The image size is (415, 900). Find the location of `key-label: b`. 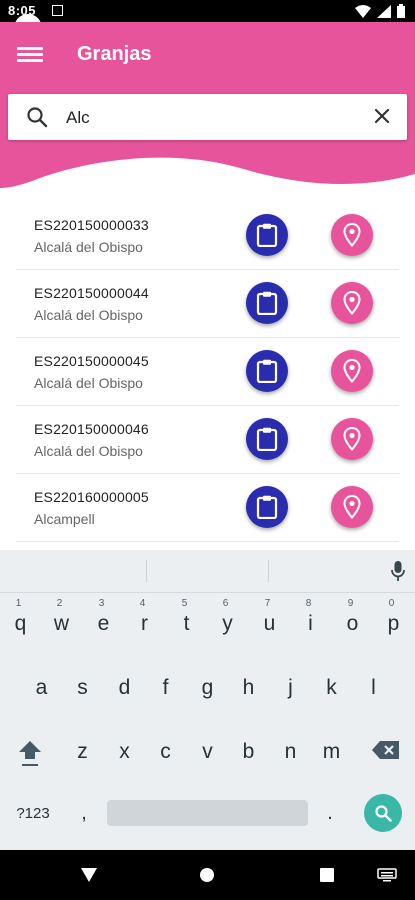

key-label: b is located at coordinates (248, 751).